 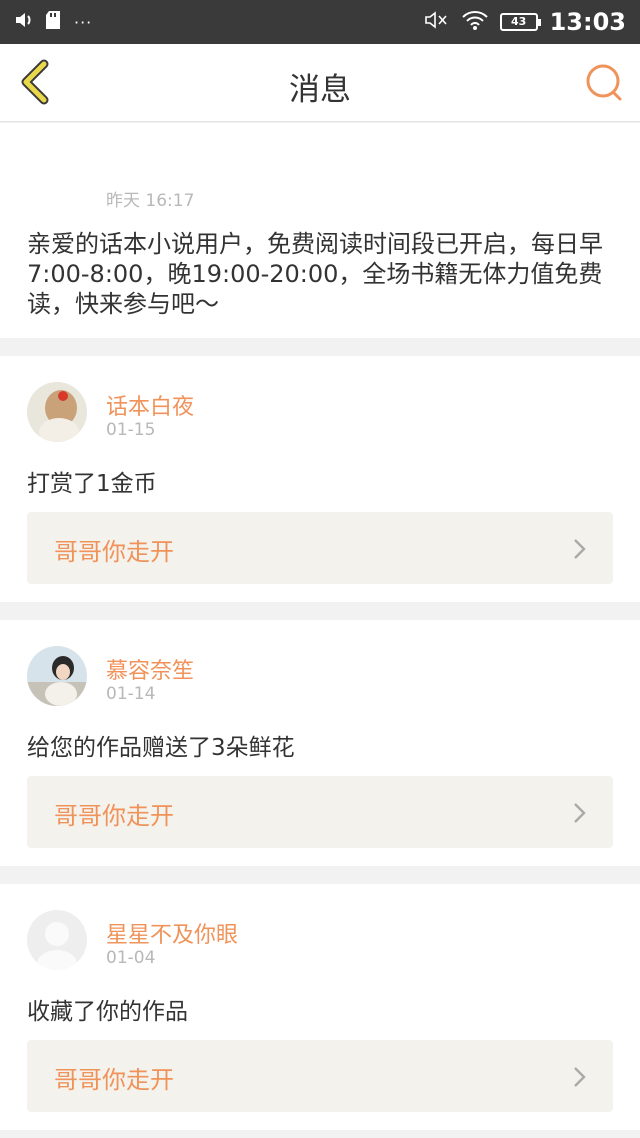 I want to click on message-date: 01-15, so click(x=131, y=430).